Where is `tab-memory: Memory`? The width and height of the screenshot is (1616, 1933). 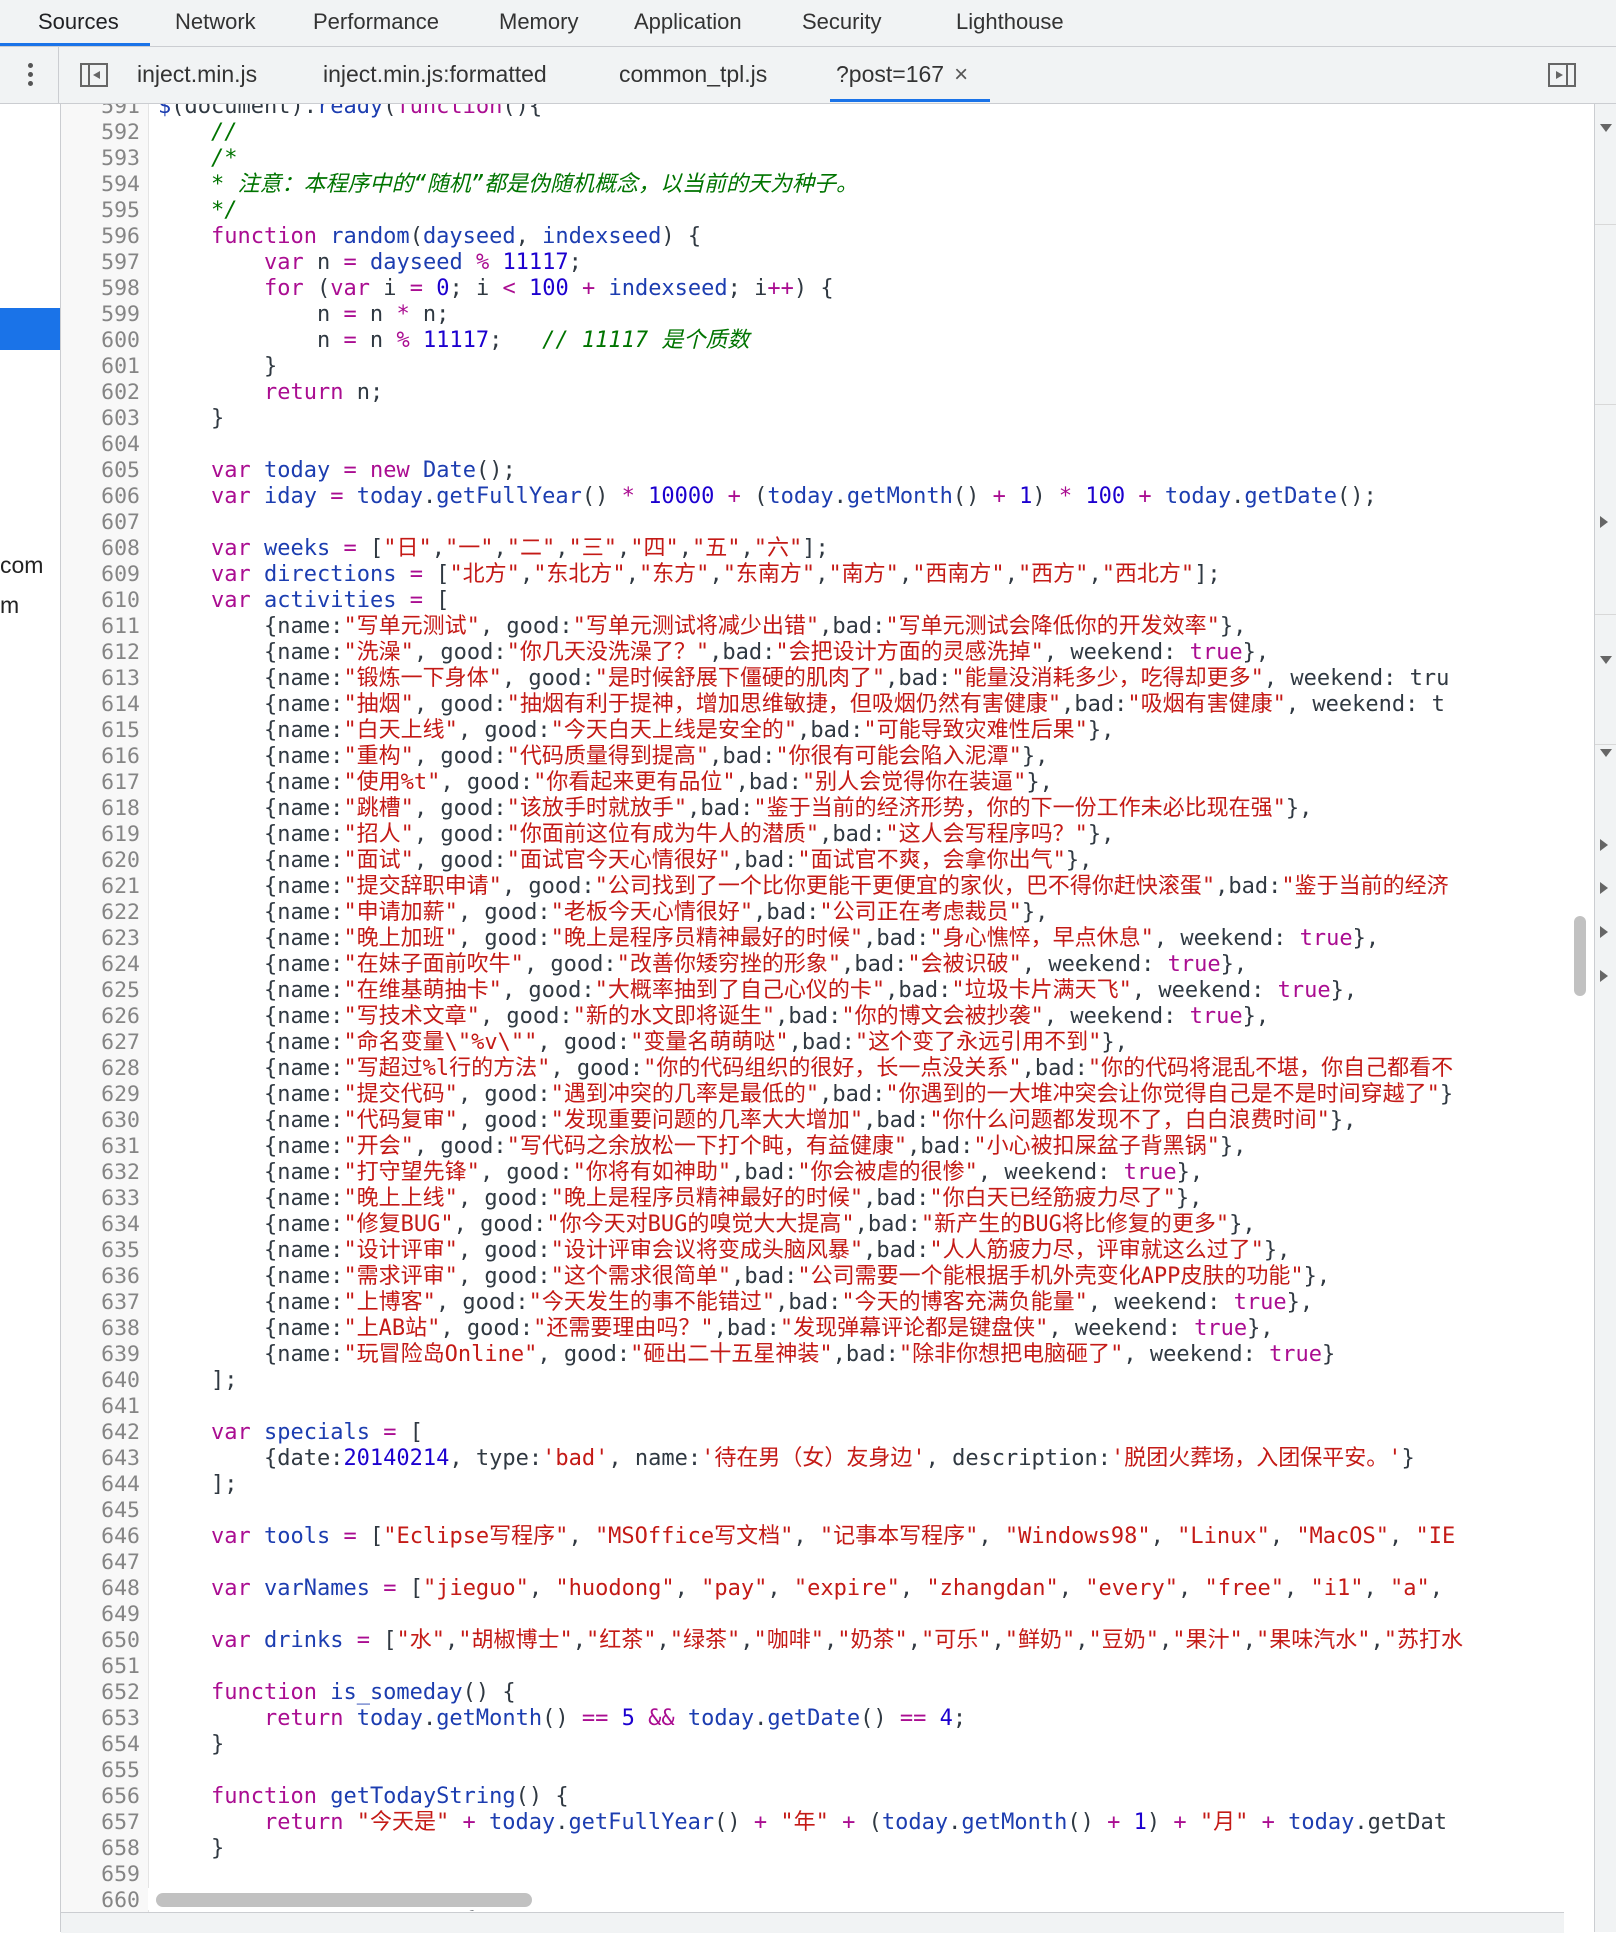 tab-memory: Memory is located at coordinates (538, 23).